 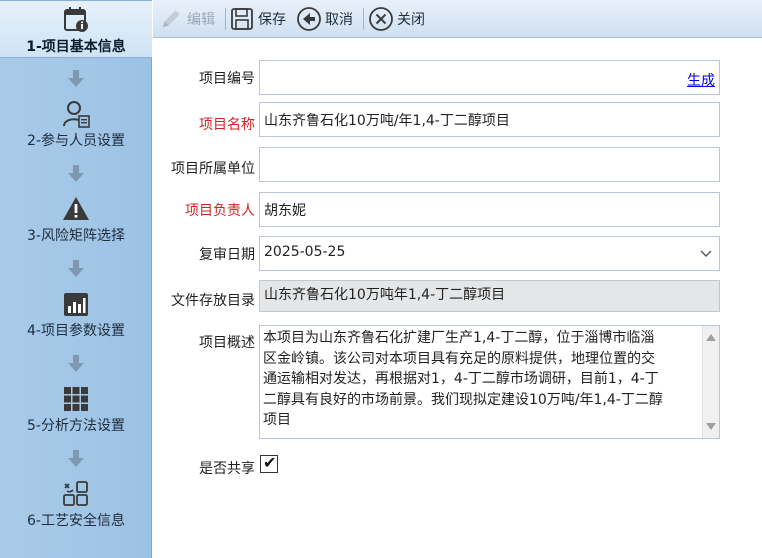 What do you see at coordinates (396, 19) in the screenshot?
I see `close-button: 关闭` at bounding box center [396, 19].